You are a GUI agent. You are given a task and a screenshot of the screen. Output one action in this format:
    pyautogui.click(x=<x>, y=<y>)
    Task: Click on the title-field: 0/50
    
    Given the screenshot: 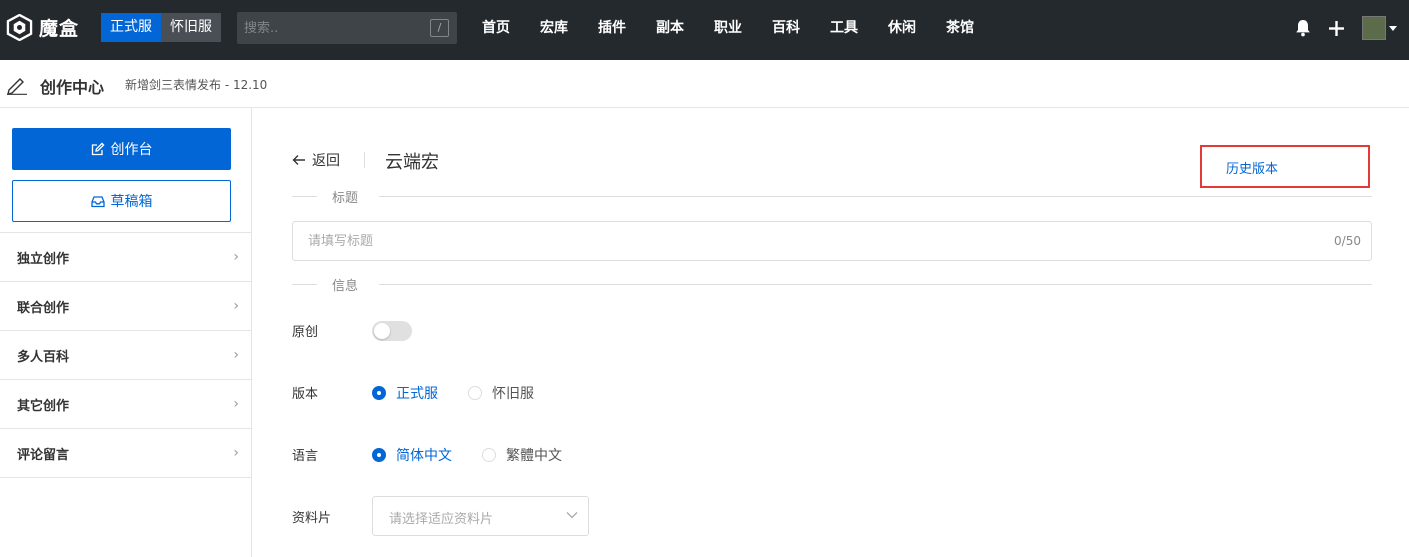 What is the action you would take?
    pyautogui.click(x=832, y=241)
    